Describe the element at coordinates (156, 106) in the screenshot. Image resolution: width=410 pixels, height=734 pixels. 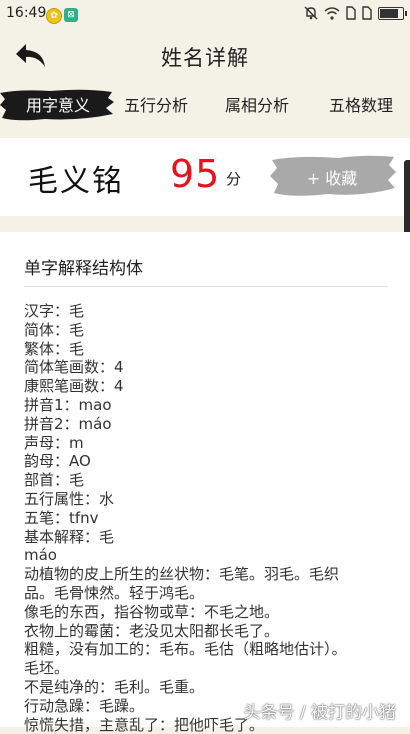
I see `tab-five-elements: 五行分析` at that location.